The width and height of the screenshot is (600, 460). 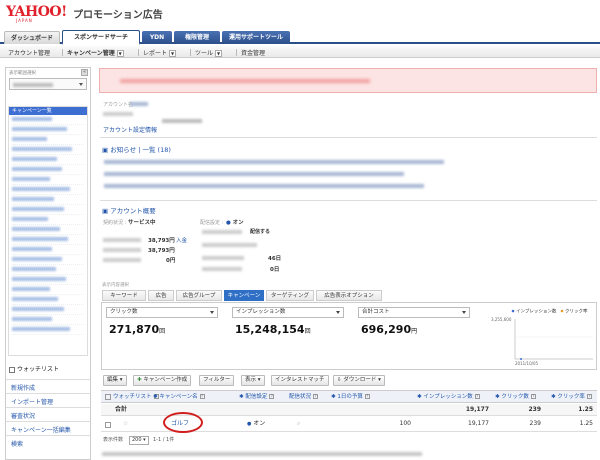 I want to click on col-impressions: ✱ インプレッション数?, so click(x=448, y=397).